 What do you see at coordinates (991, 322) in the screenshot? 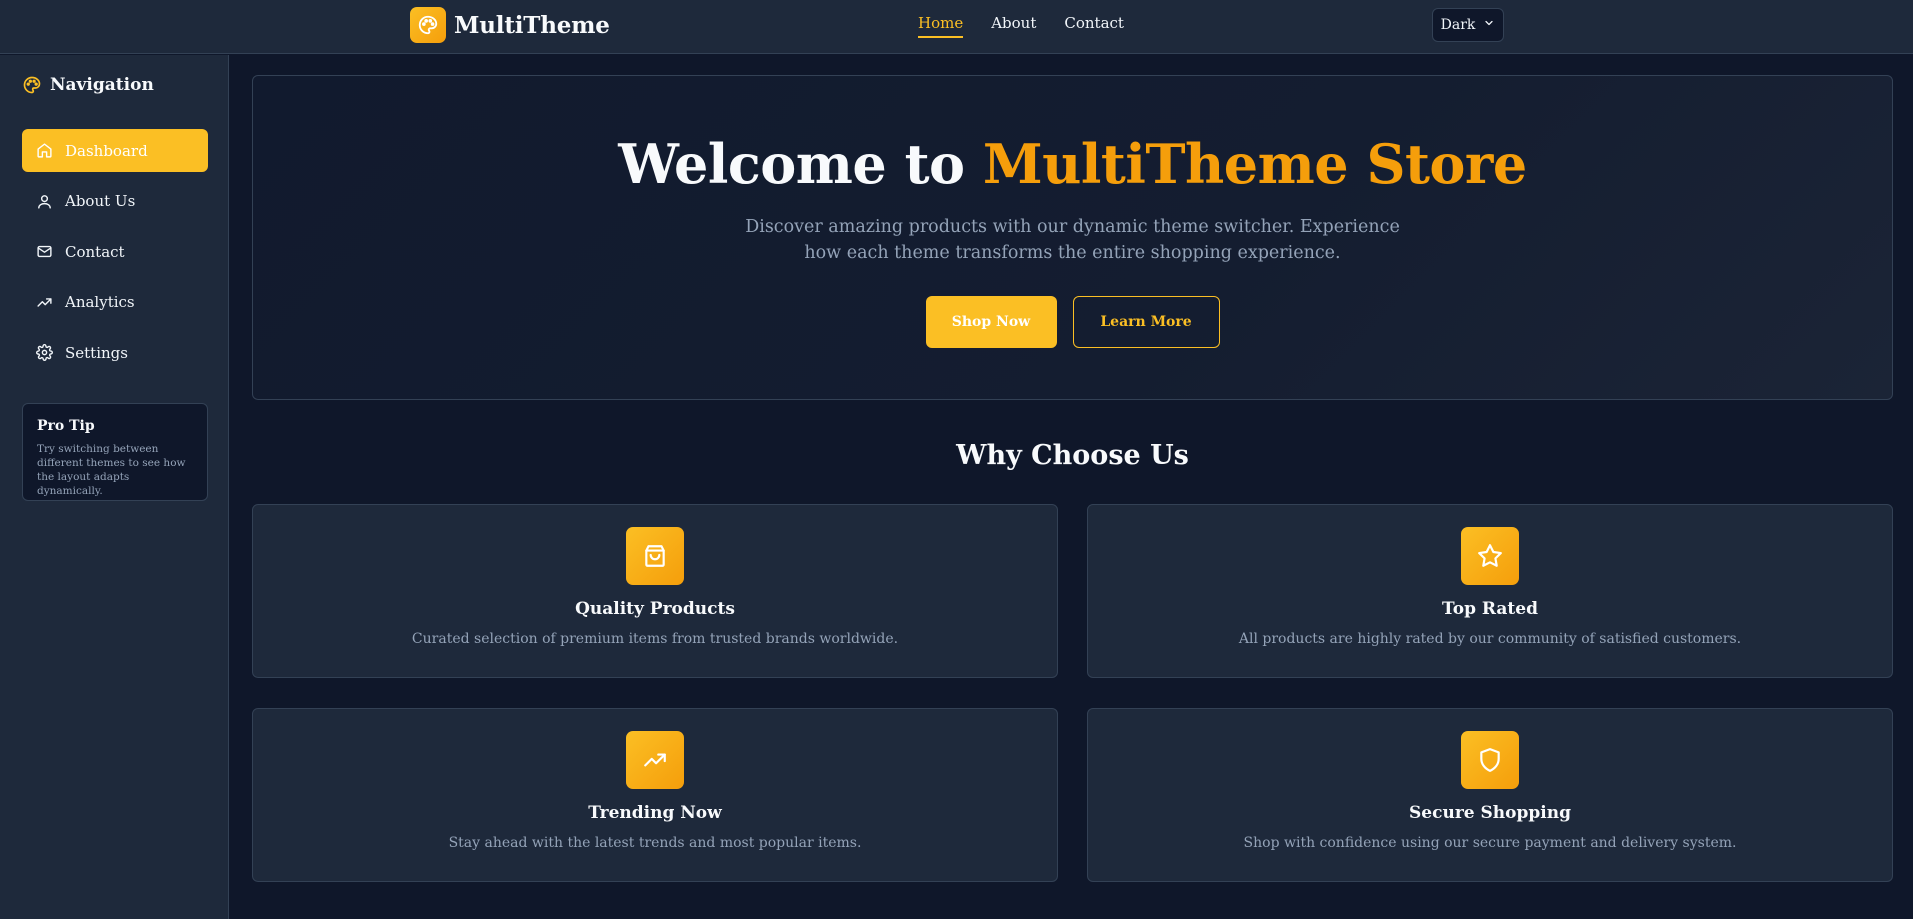
I see `shop-now-button: Shop Now` at bounding box center [991, 322].